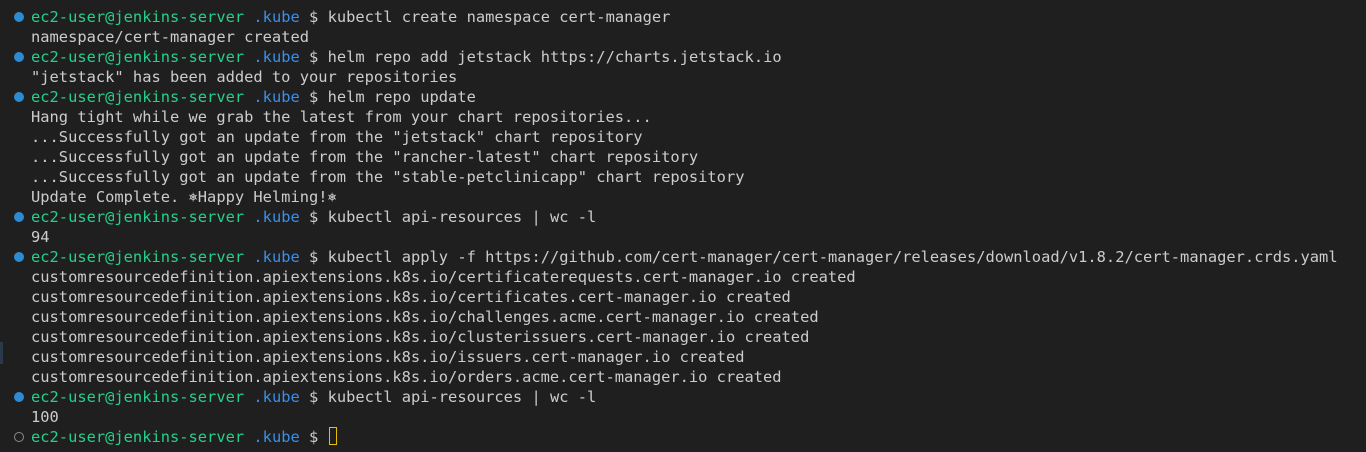  What do you see at coordinates (683, 237) in the screenshot?
I see `output-line: 94` at bounding box center [683, 237].